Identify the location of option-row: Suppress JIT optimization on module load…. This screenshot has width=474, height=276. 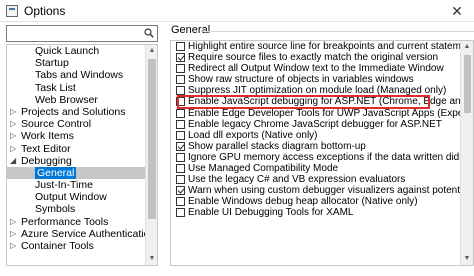
(316, 90).